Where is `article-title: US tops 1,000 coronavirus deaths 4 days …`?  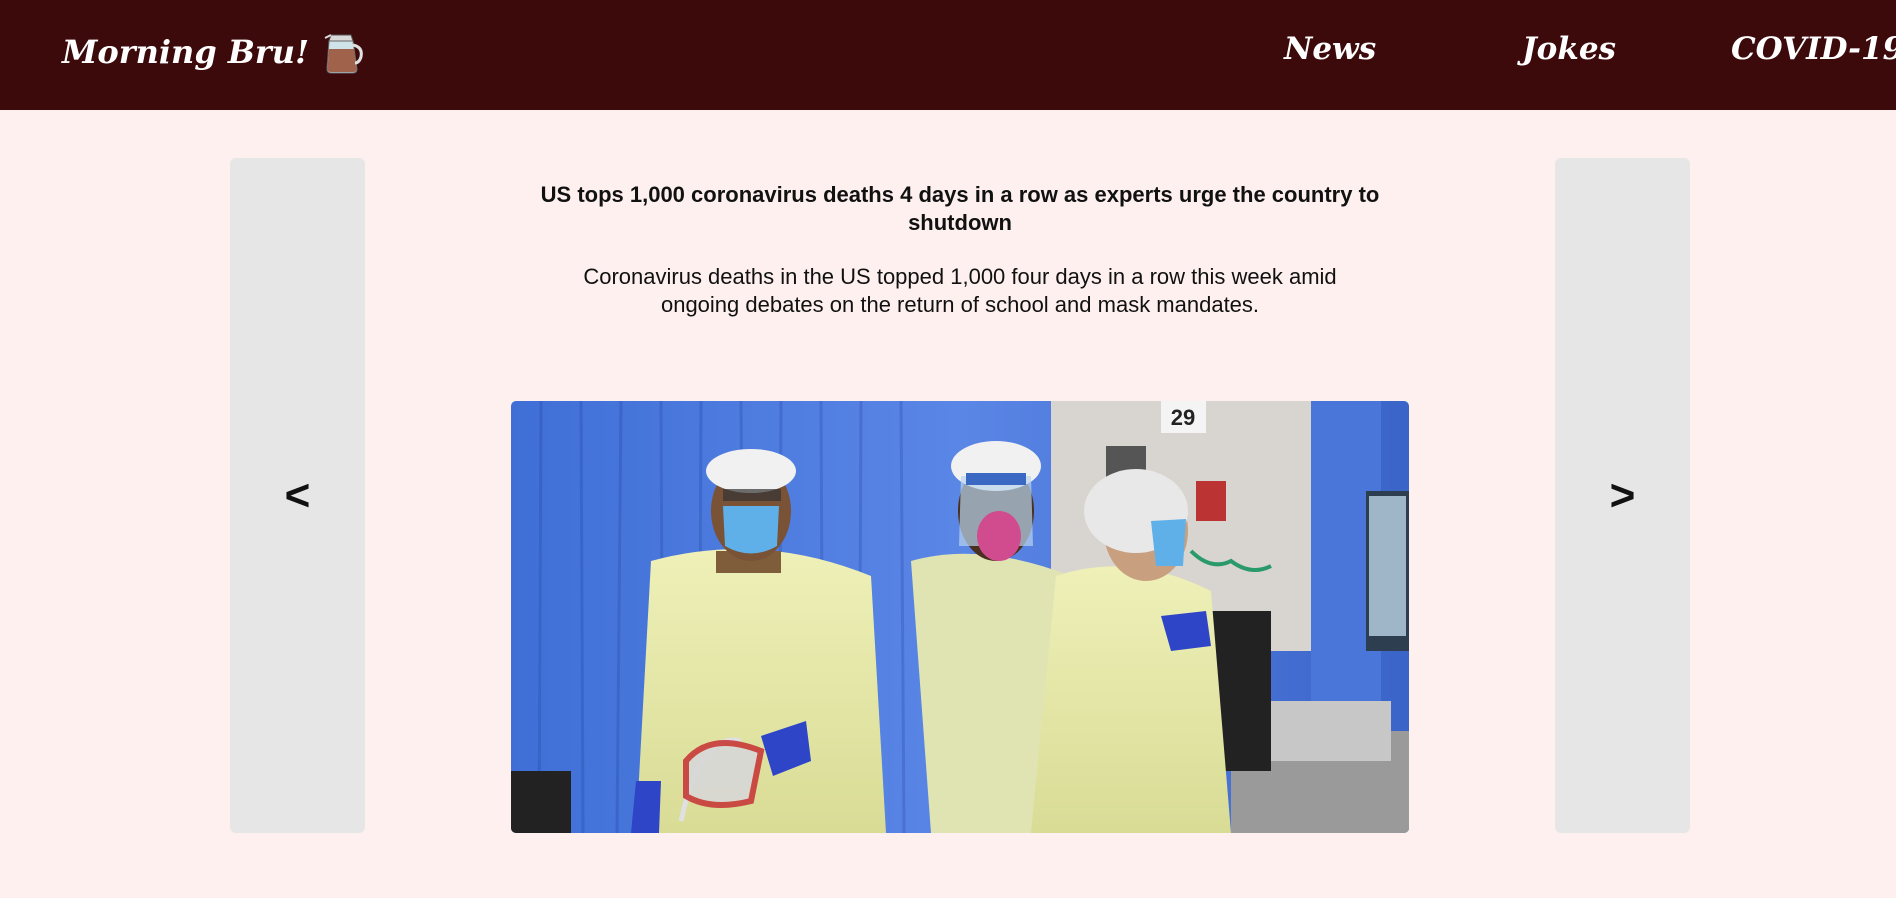
article-title: US tops 1,000 coronavirus deaths 4 days … is located at coordinates (960, 209).